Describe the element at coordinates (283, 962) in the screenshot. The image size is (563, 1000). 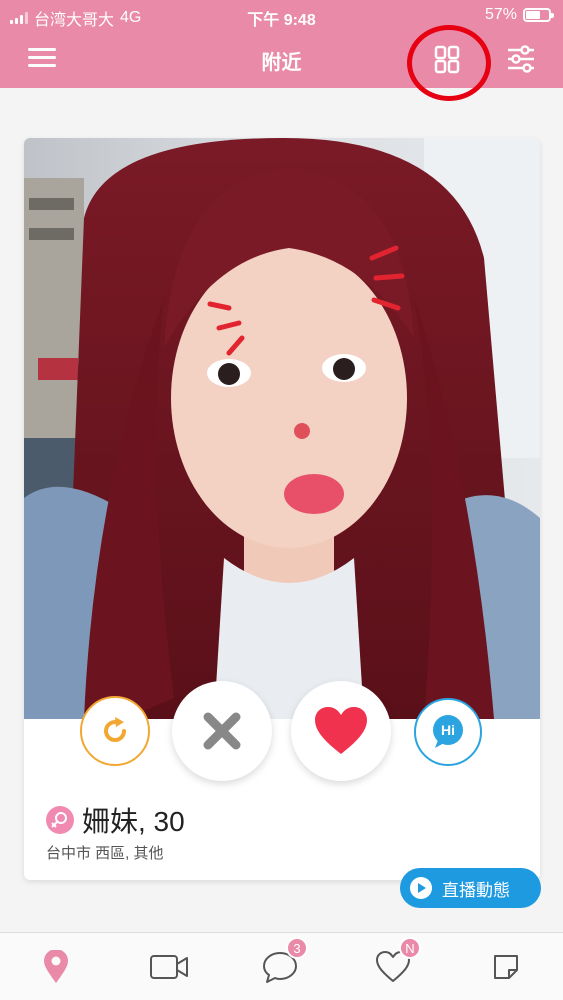
I see `nav-messages: 3` at that location.